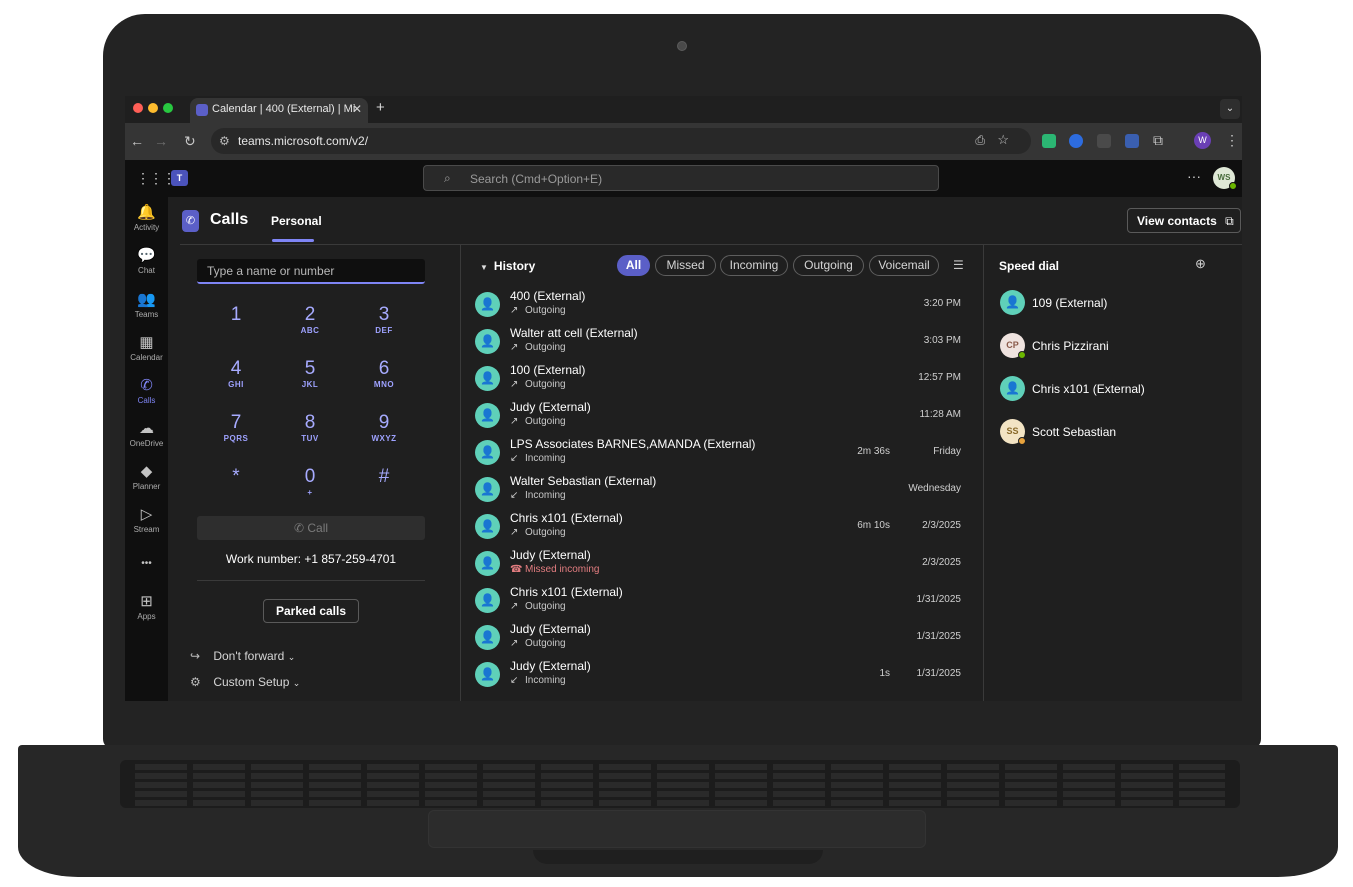  I want to click on filter-icon: ☰, so click(958, 265).